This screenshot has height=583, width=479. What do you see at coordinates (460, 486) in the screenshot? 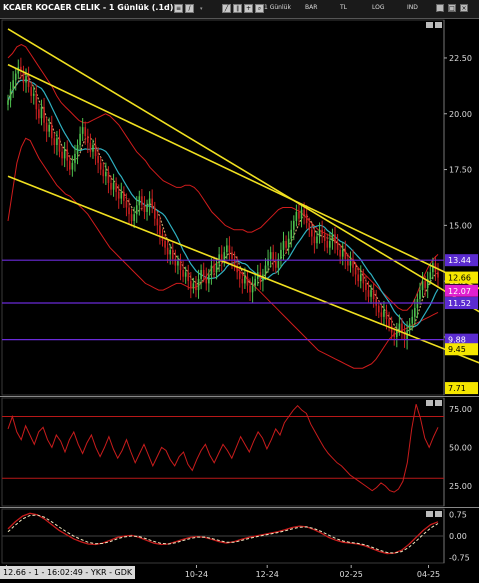
I see `rsi-tick-label: 25.00` at bounding box center [460, 486].